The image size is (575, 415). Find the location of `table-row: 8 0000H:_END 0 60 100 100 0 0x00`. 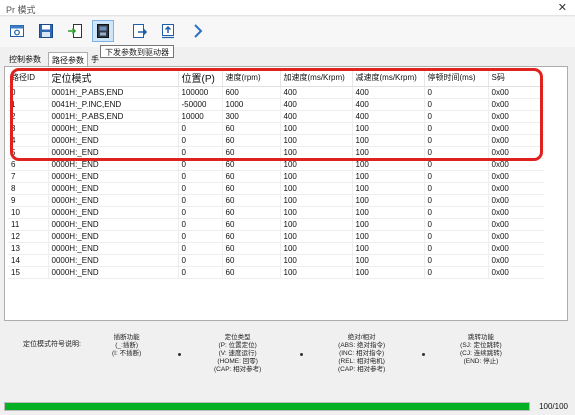

table-row: 8 0000H:_END 0 60 100 100 0 0x00 is located at coordinates (276, 188).